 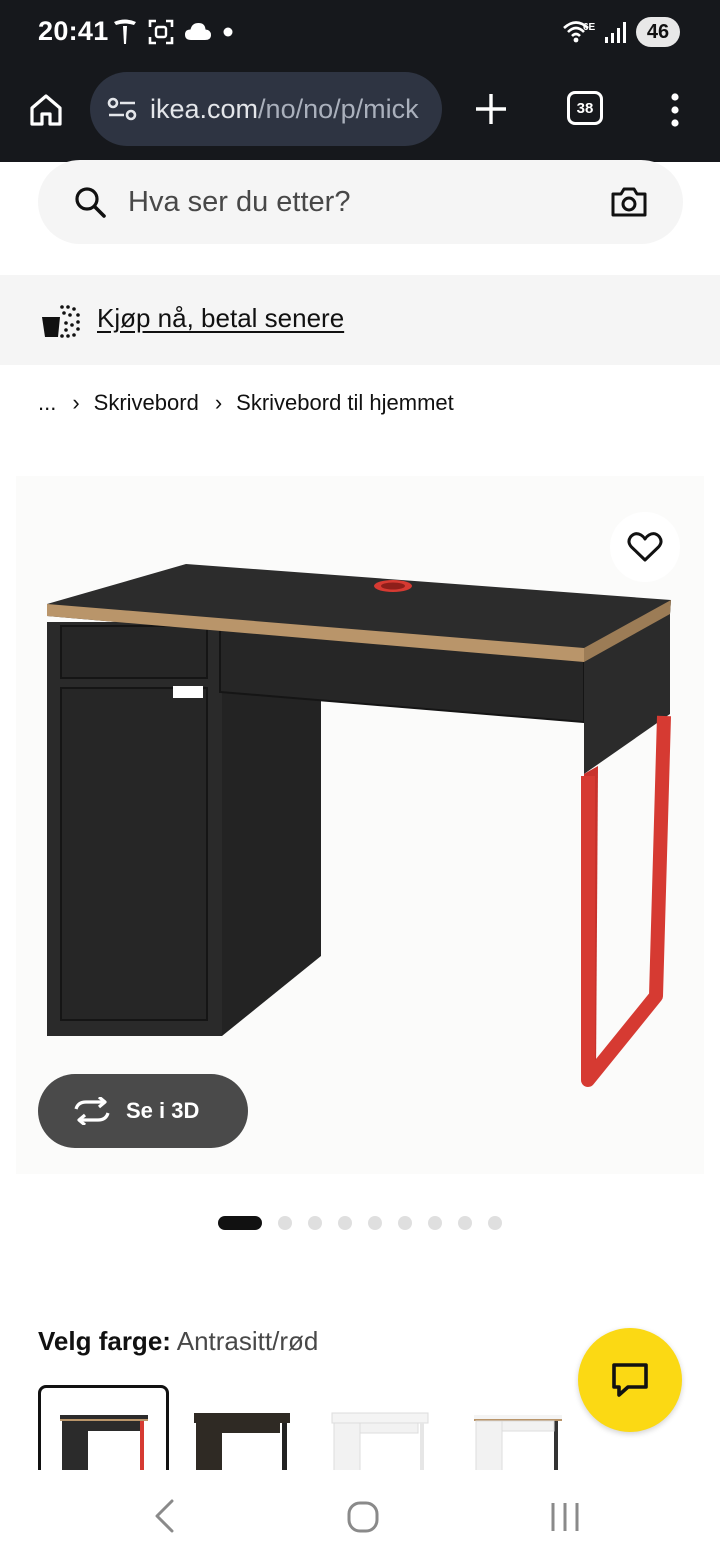 I want to click on home-button, so click(x=46, y=110).